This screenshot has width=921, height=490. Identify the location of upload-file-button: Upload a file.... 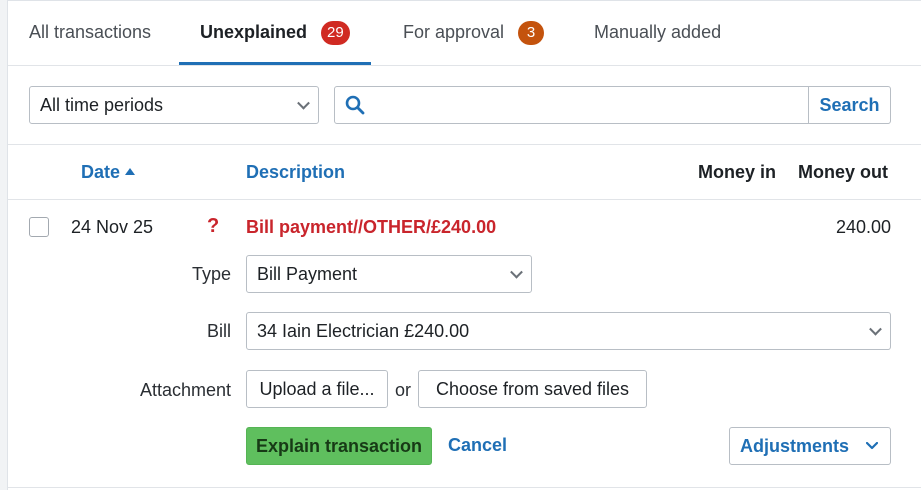
(317, 389).